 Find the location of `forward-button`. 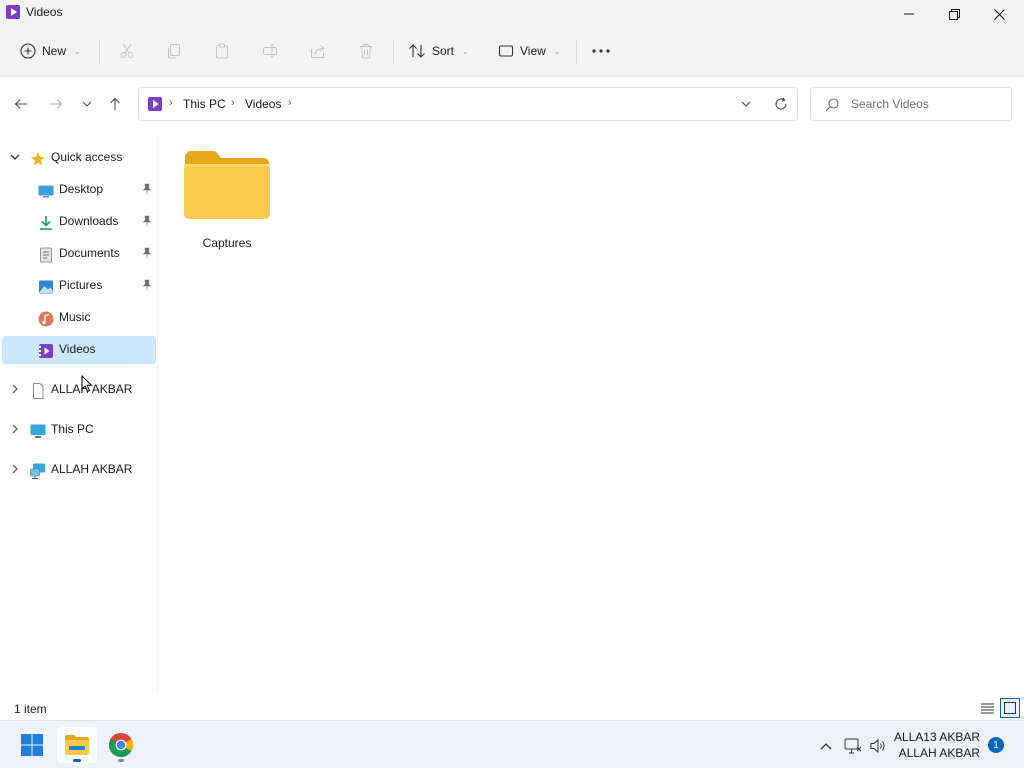

forward-button is located at coordinates (56, 104).